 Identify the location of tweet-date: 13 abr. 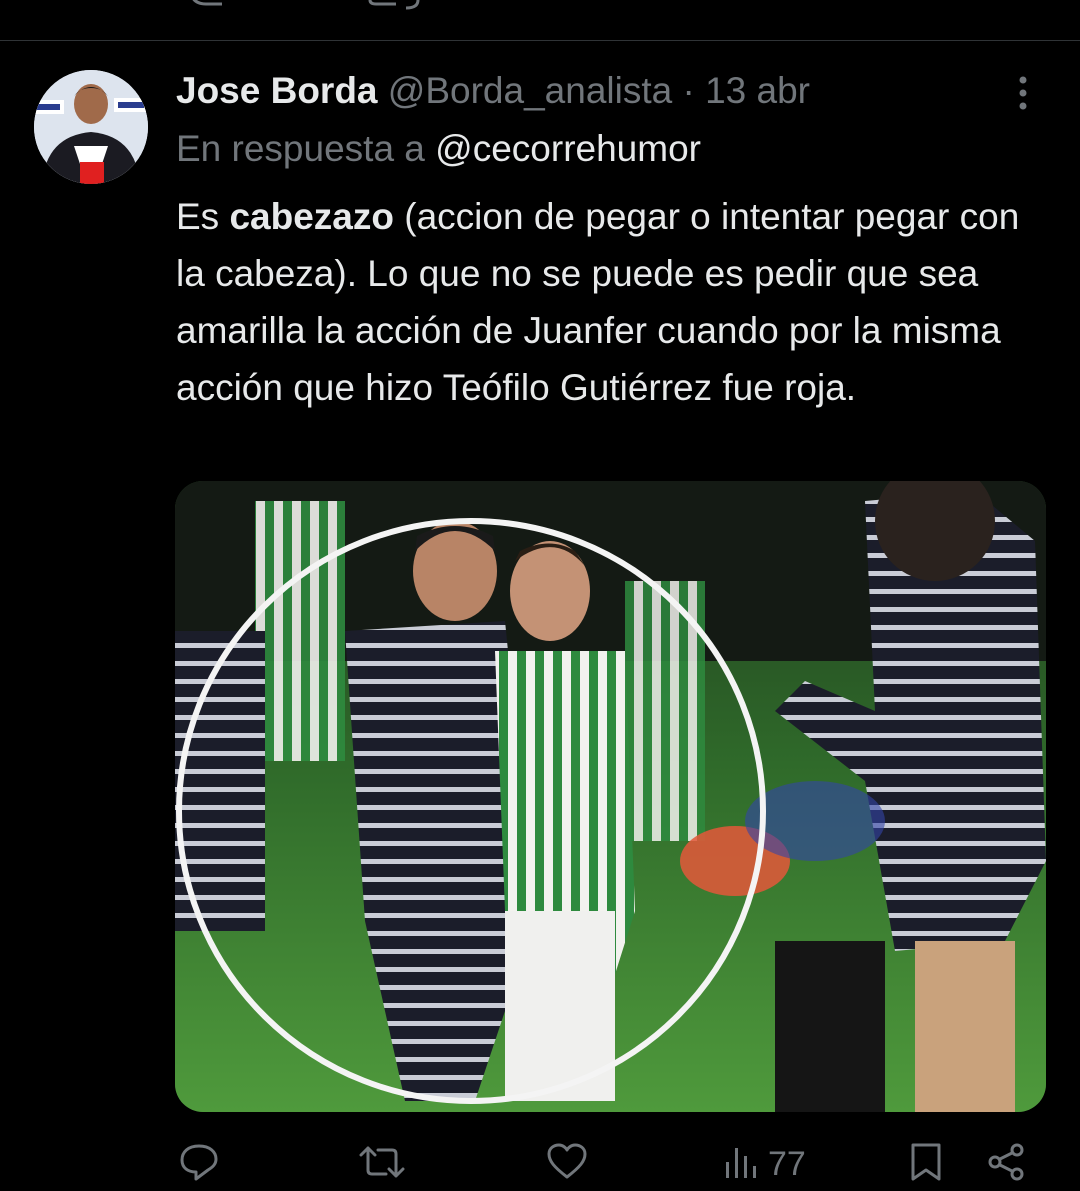
(757, 90).